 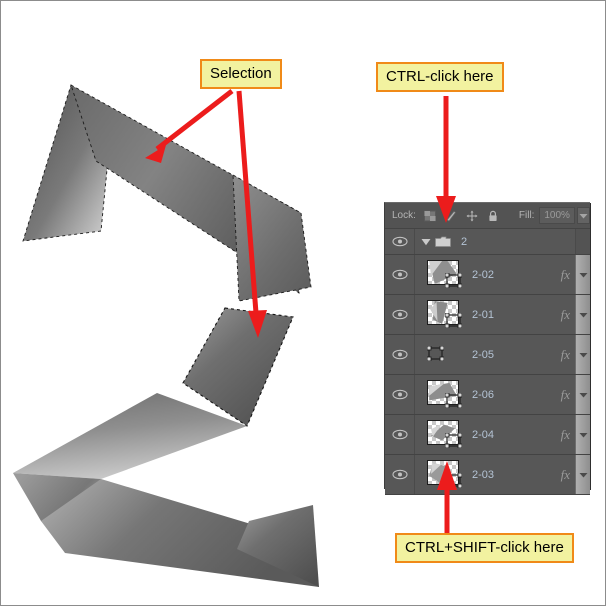 I want to click on lock-row: Lock: Fill: 100%, so click(x=487, y=216).